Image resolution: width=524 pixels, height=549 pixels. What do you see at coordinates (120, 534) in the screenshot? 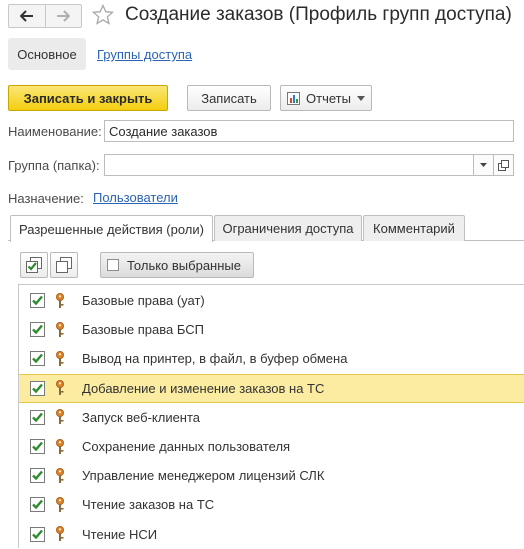
I see `role-name: Чтение НСИ` at bounding box center [120, 534].